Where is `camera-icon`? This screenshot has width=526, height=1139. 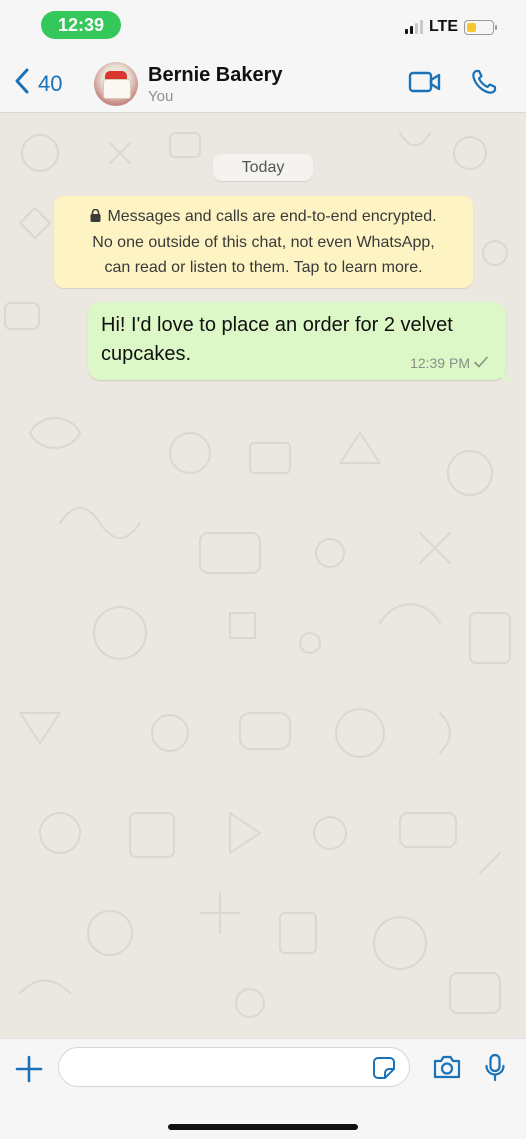 camera-icon is located at coordinates (447, 1069).